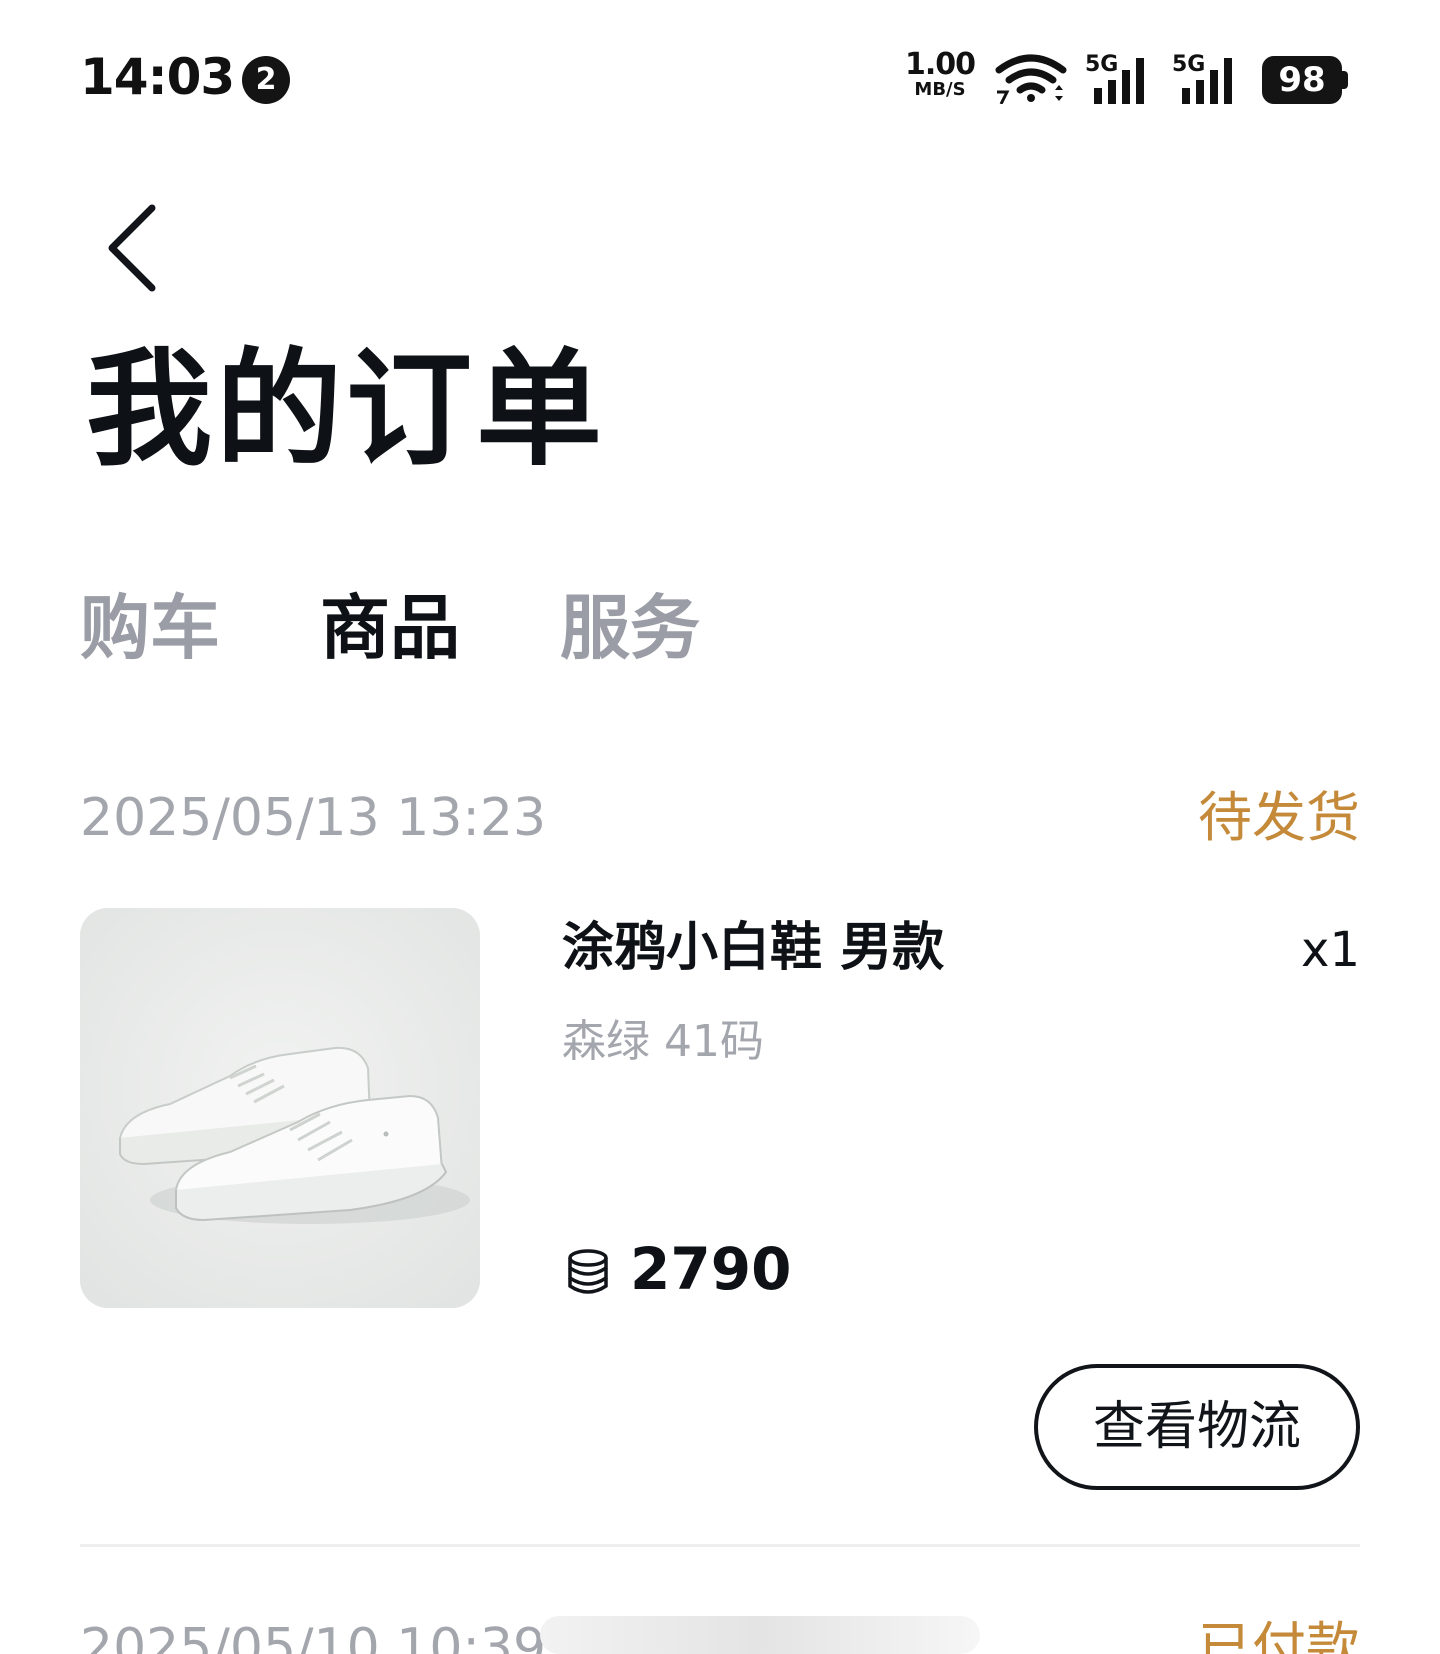 The width and height of the screenshot is (1440, 1654). Describe the element at coordinates (760, 1635) in the screenshot. I see `scroll-indicator` at that location.